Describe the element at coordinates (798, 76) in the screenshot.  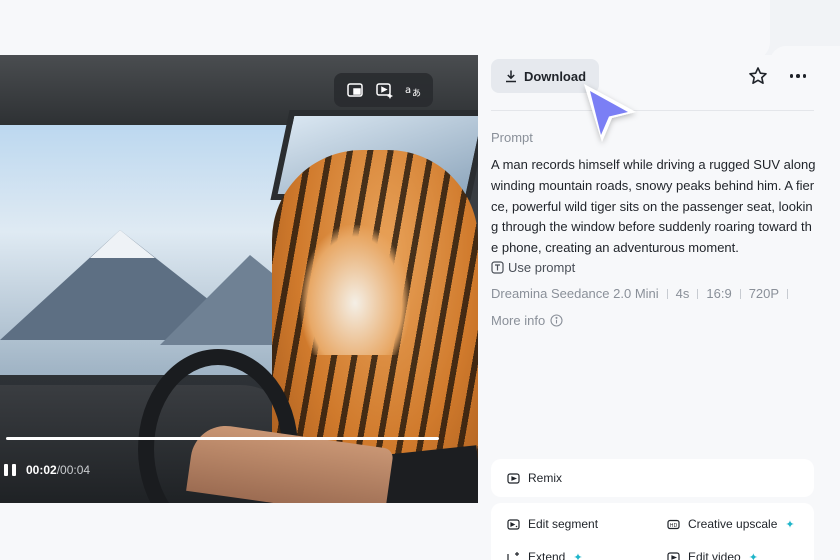
I see `more-options-icon` at that location.